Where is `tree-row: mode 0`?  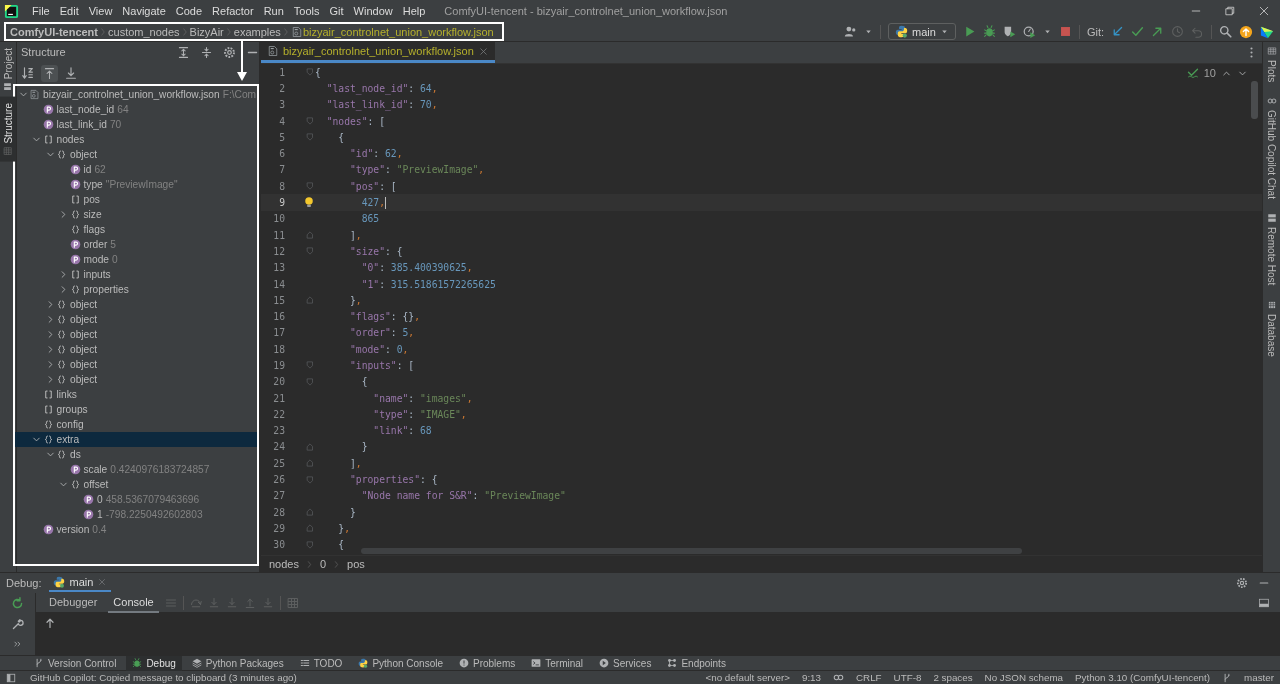
tree-row: mode 0 is located at coordinates (136, 259).